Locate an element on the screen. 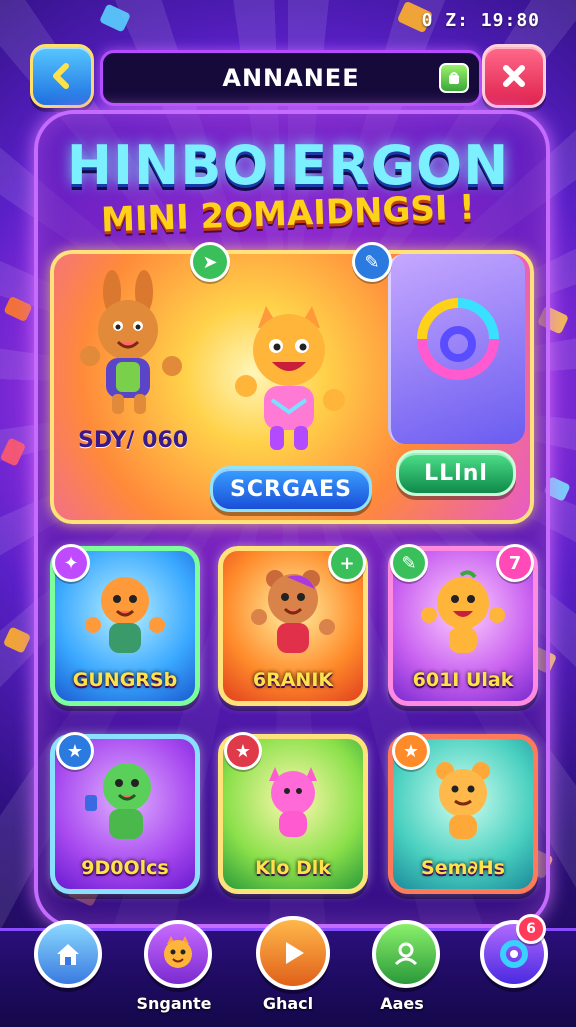  nav-label: Sngante is located at coordinates (174, 1003).